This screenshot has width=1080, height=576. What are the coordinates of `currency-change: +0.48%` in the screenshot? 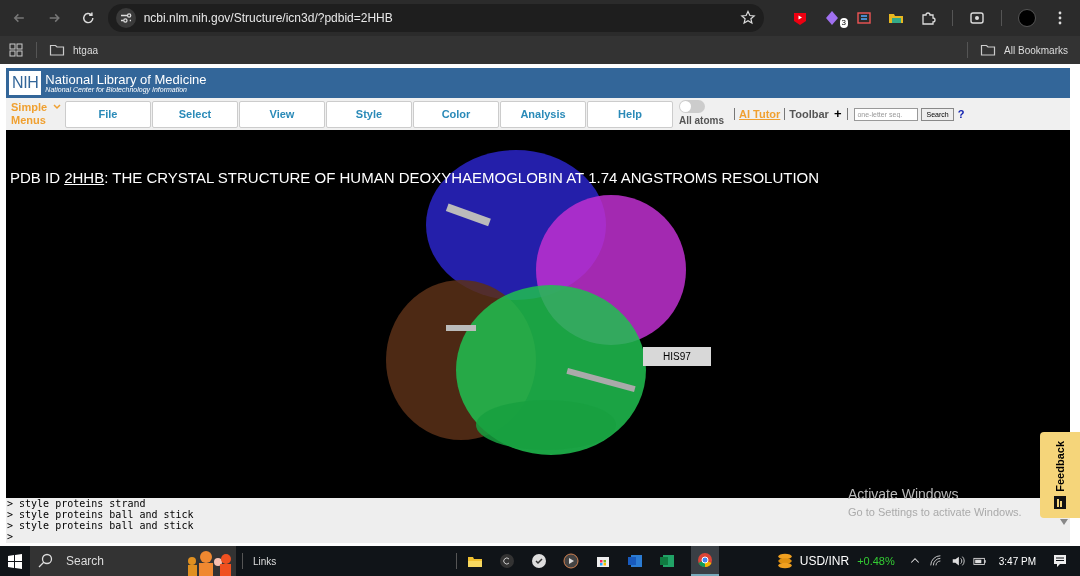 It's located at (876, 561).